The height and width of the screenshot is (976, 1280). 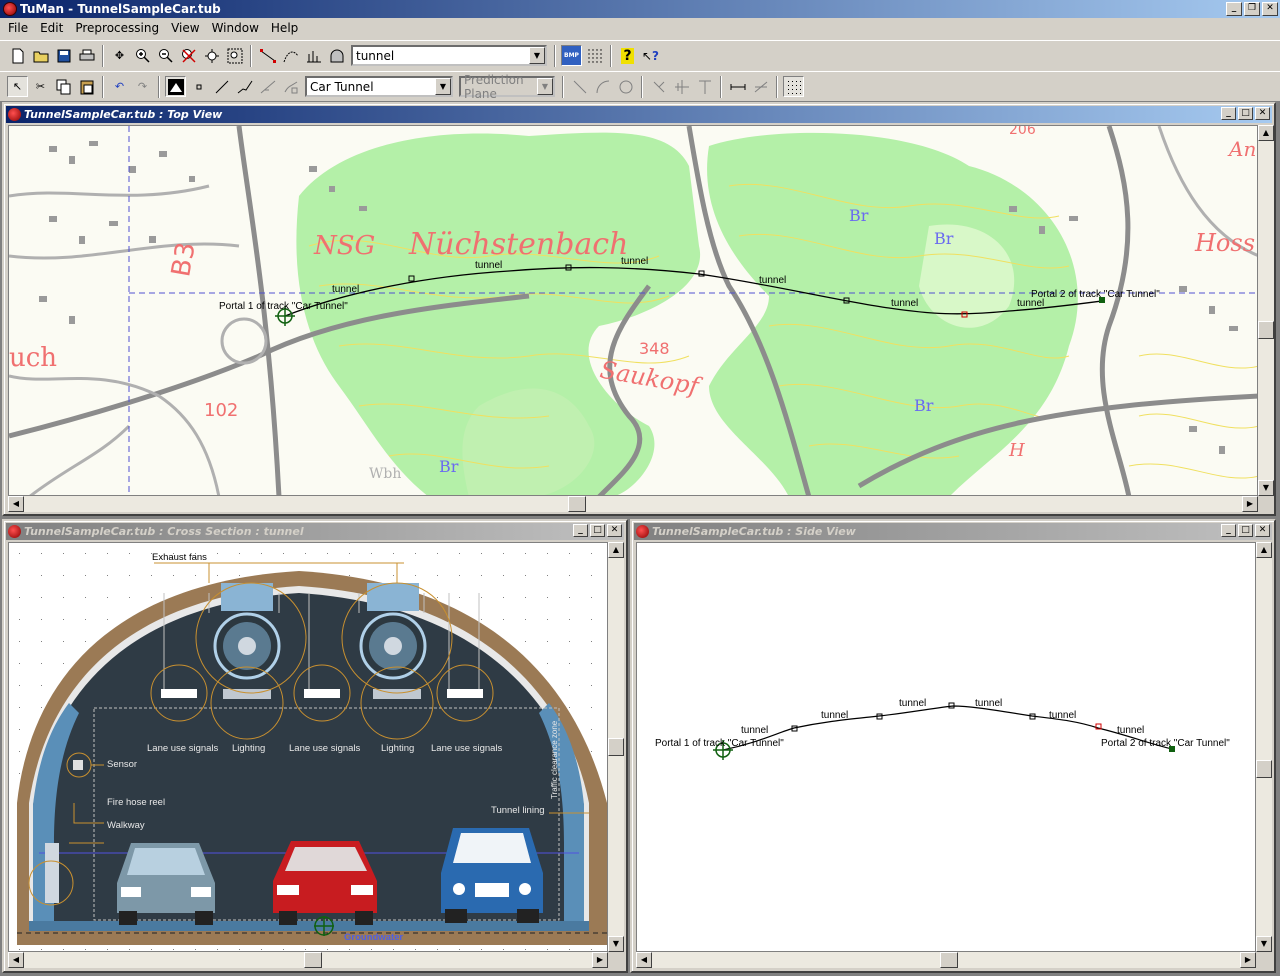 What do you see at coordinates (627, 55) in the screenshot?
I see `help-icon: ?` at bounding box center [627, 55].